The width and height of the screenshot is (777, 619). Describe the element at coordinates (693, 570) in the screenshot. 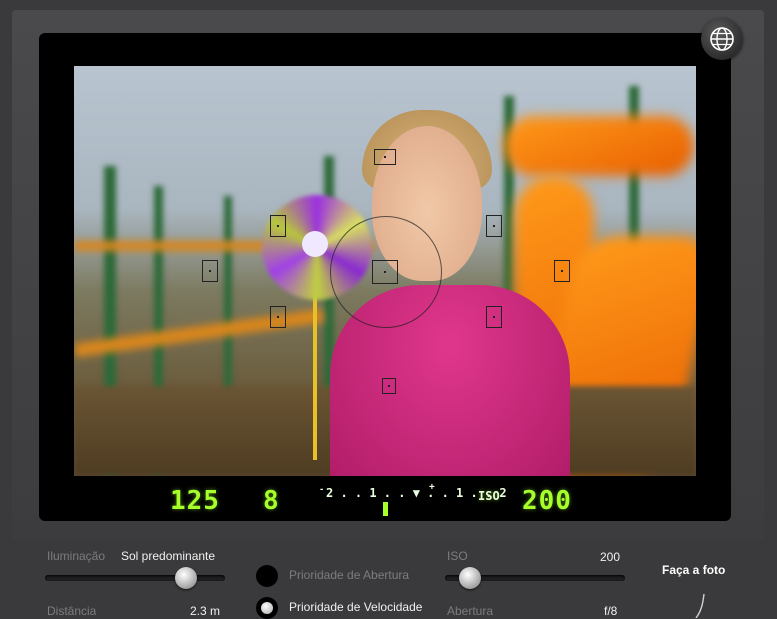

I see `take-photo-button: Faça a foto` at that location.